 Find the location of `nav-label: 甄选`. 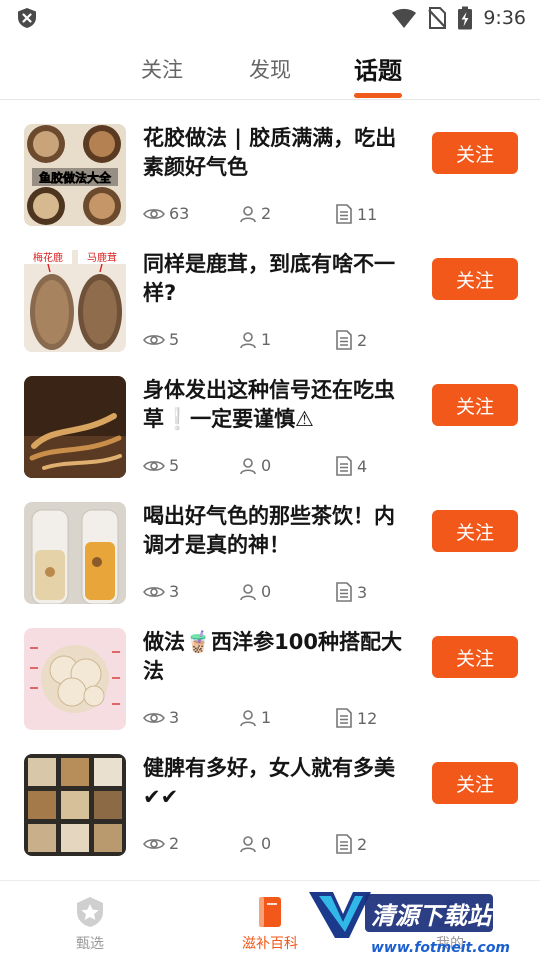

nav-label: 甄选 is located at coordinates (90, 944).